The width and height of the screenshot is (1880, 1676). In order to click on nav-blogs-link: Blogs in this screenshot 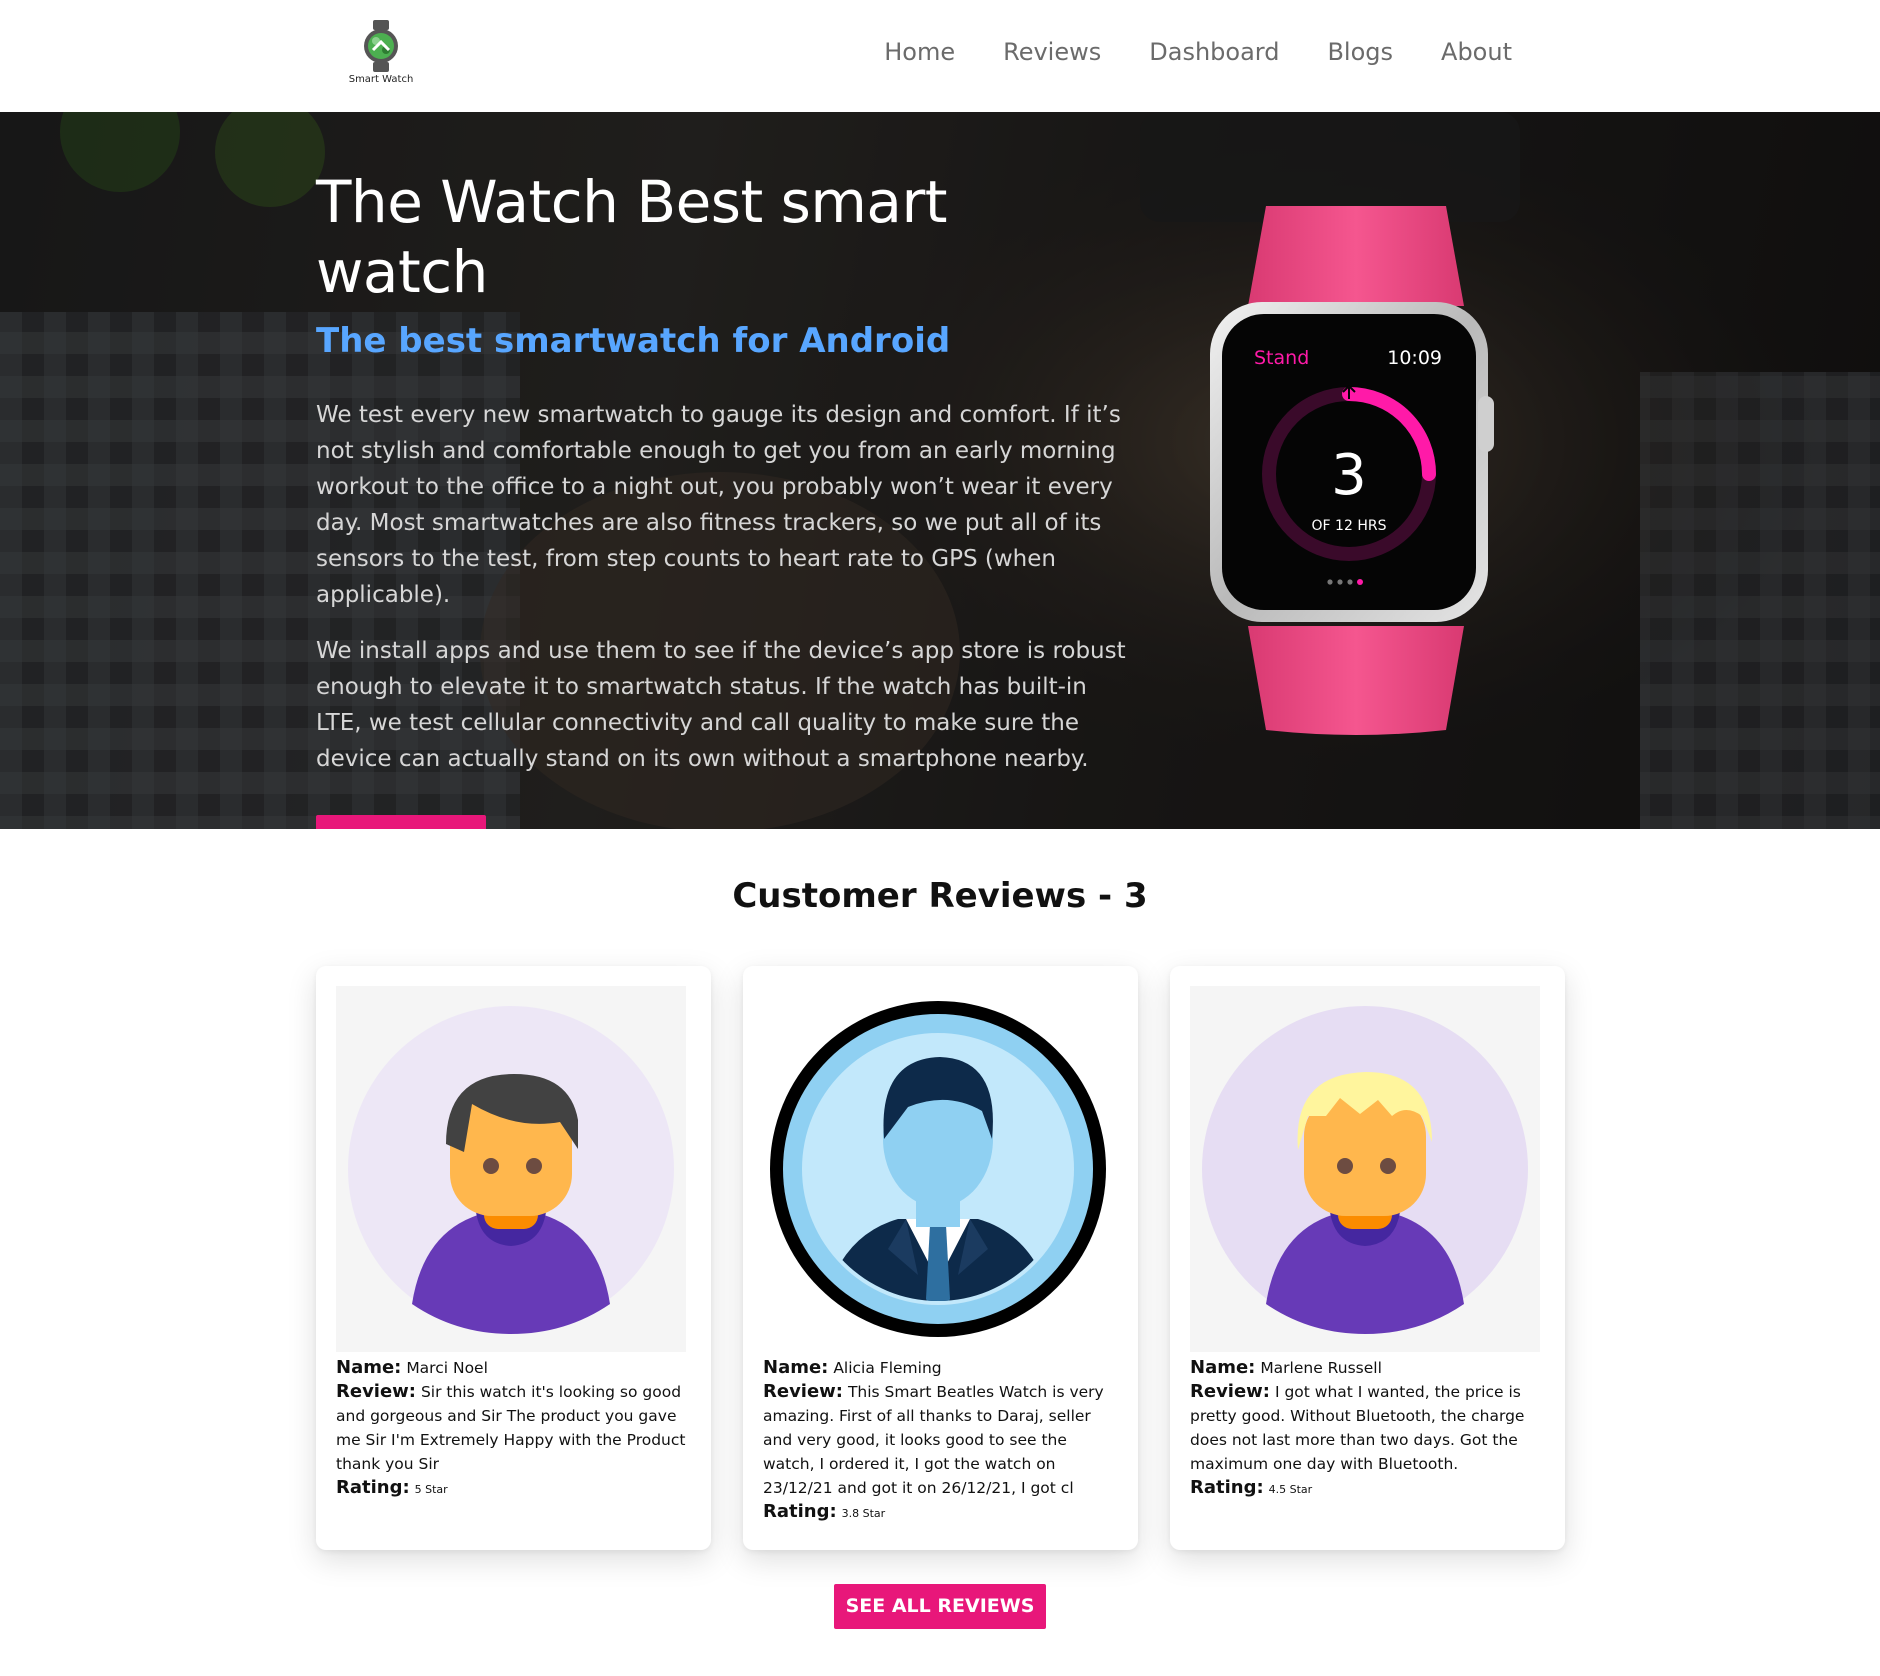, I will do `click(1360, 52)`.